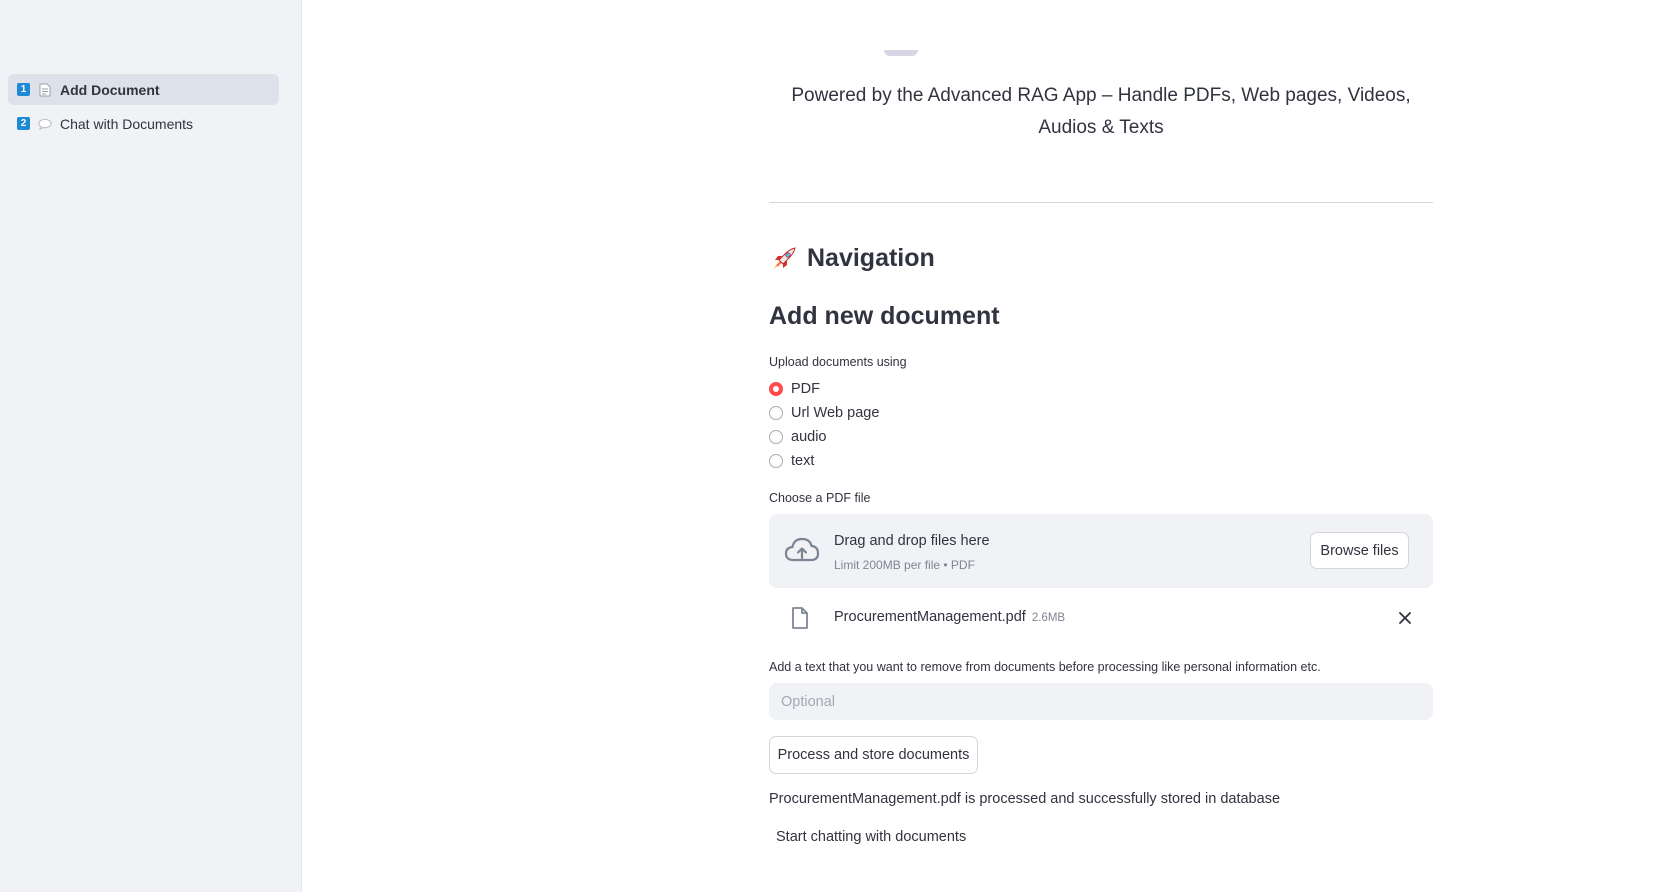 This screenshot has height=892, width=1671. I want to click on page-title: Add new document, so click(884, 316).